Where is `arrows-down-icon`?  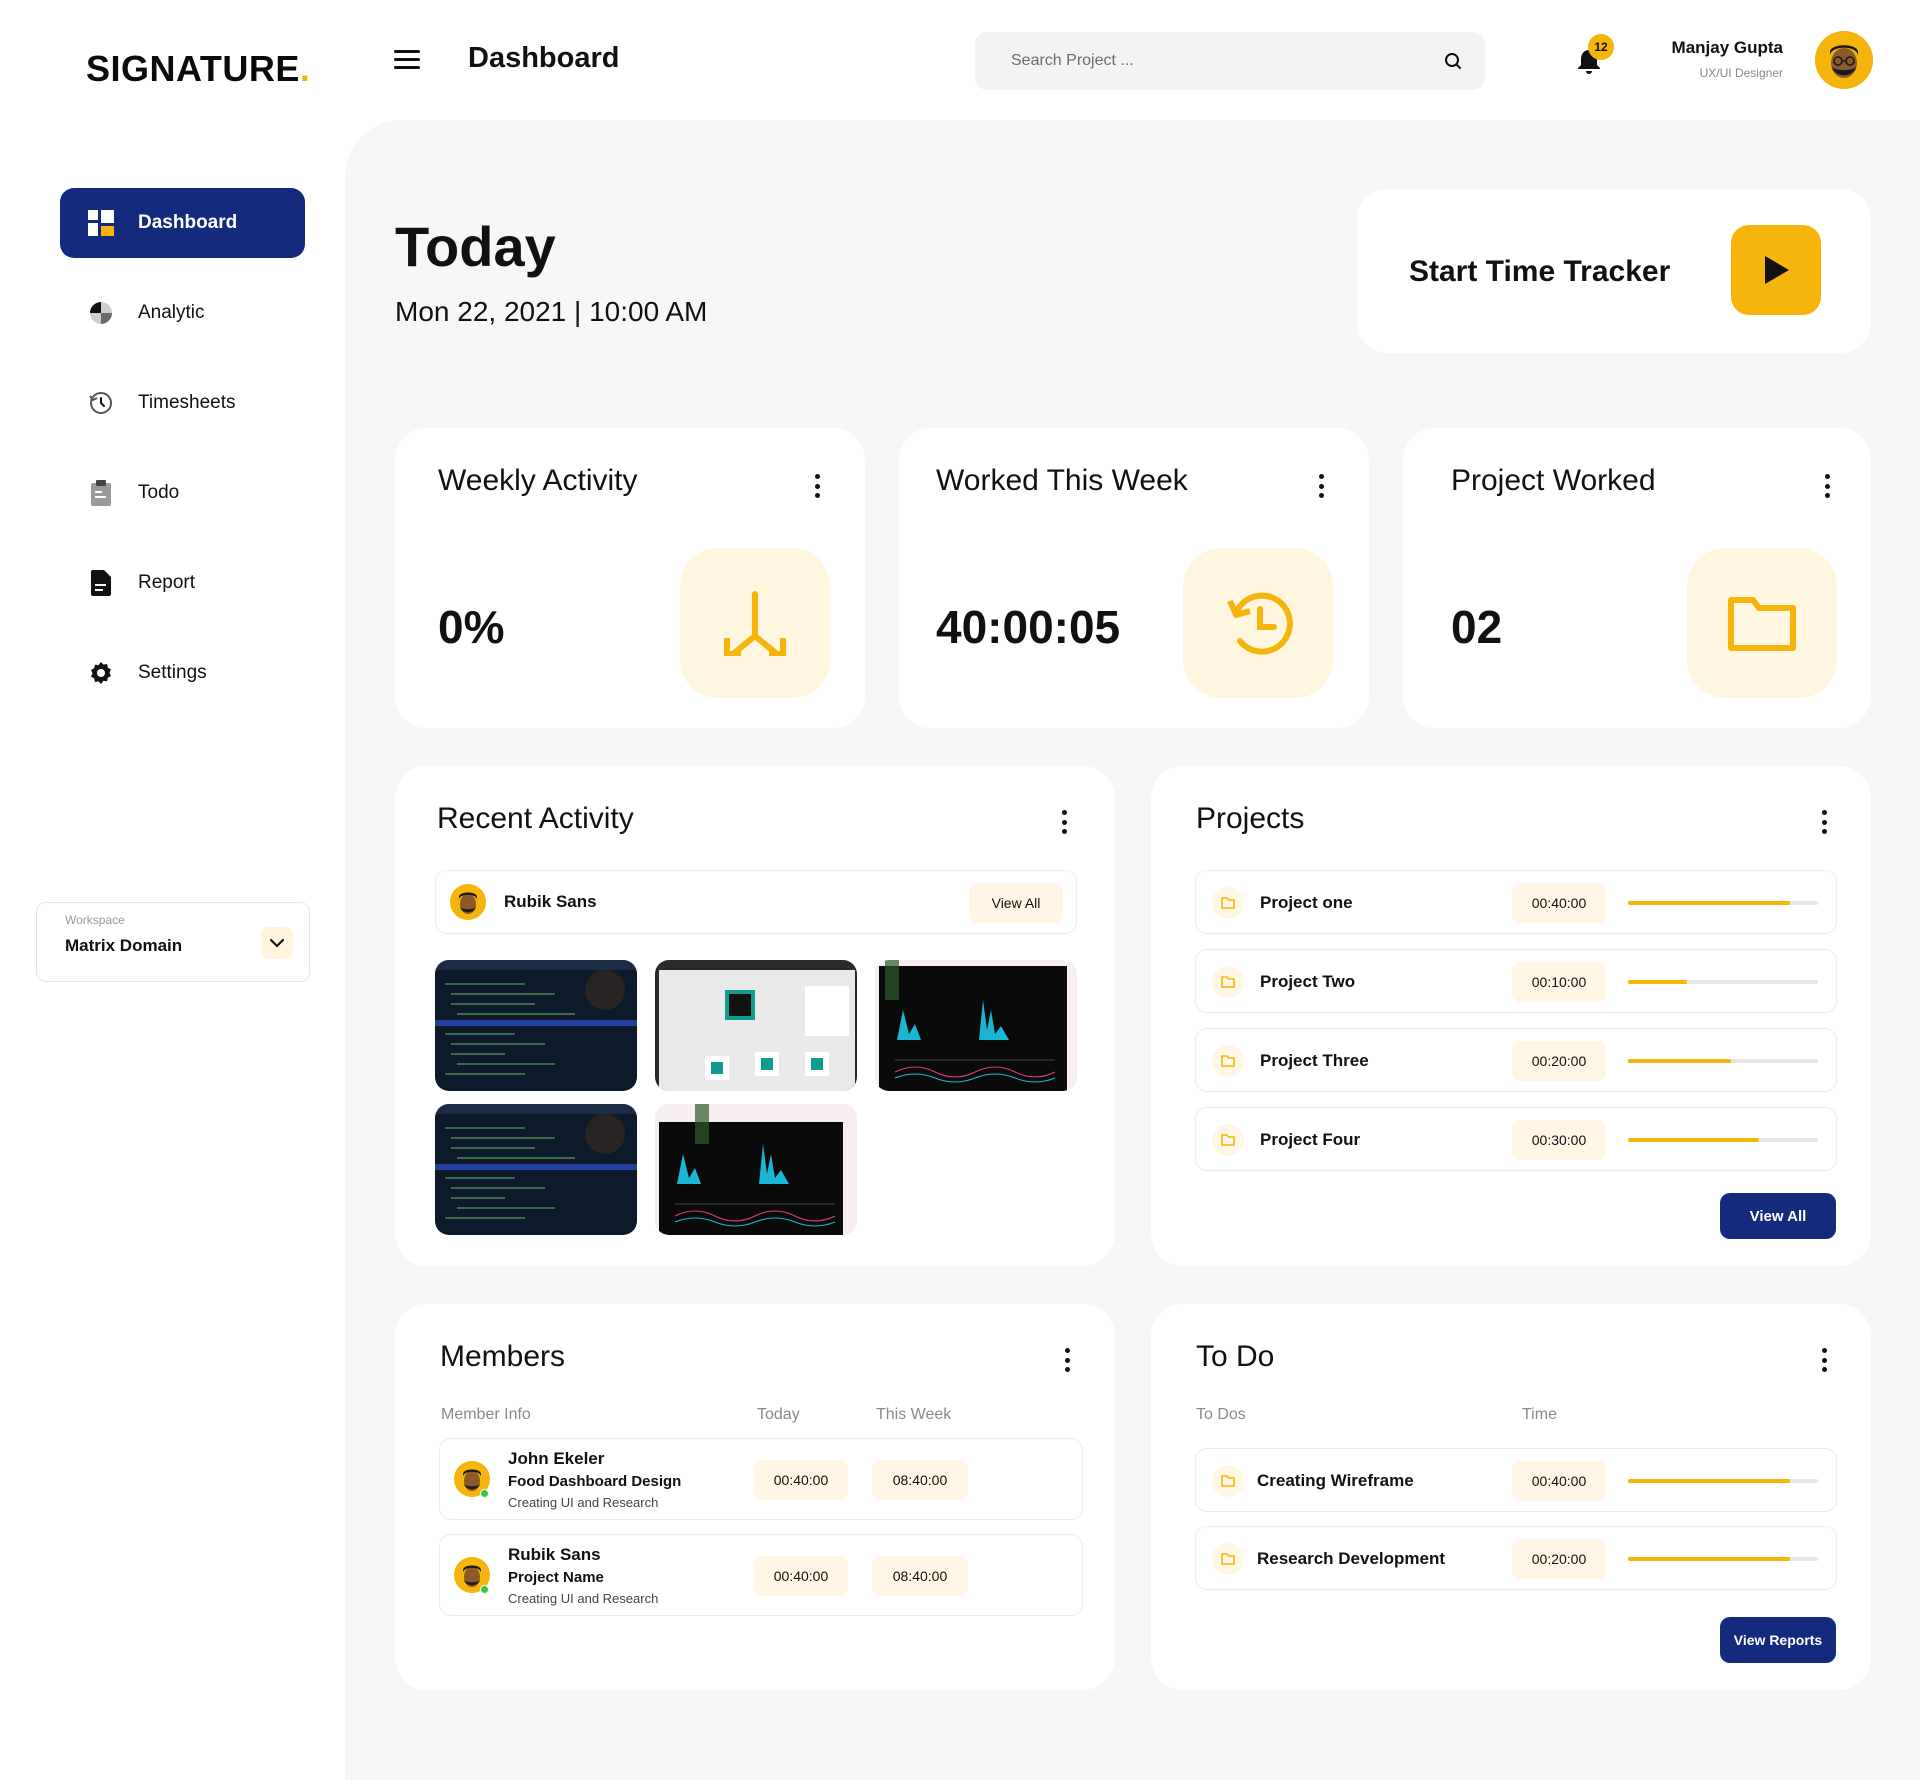 arrows-down-icon is located at coordinates (755, 623).